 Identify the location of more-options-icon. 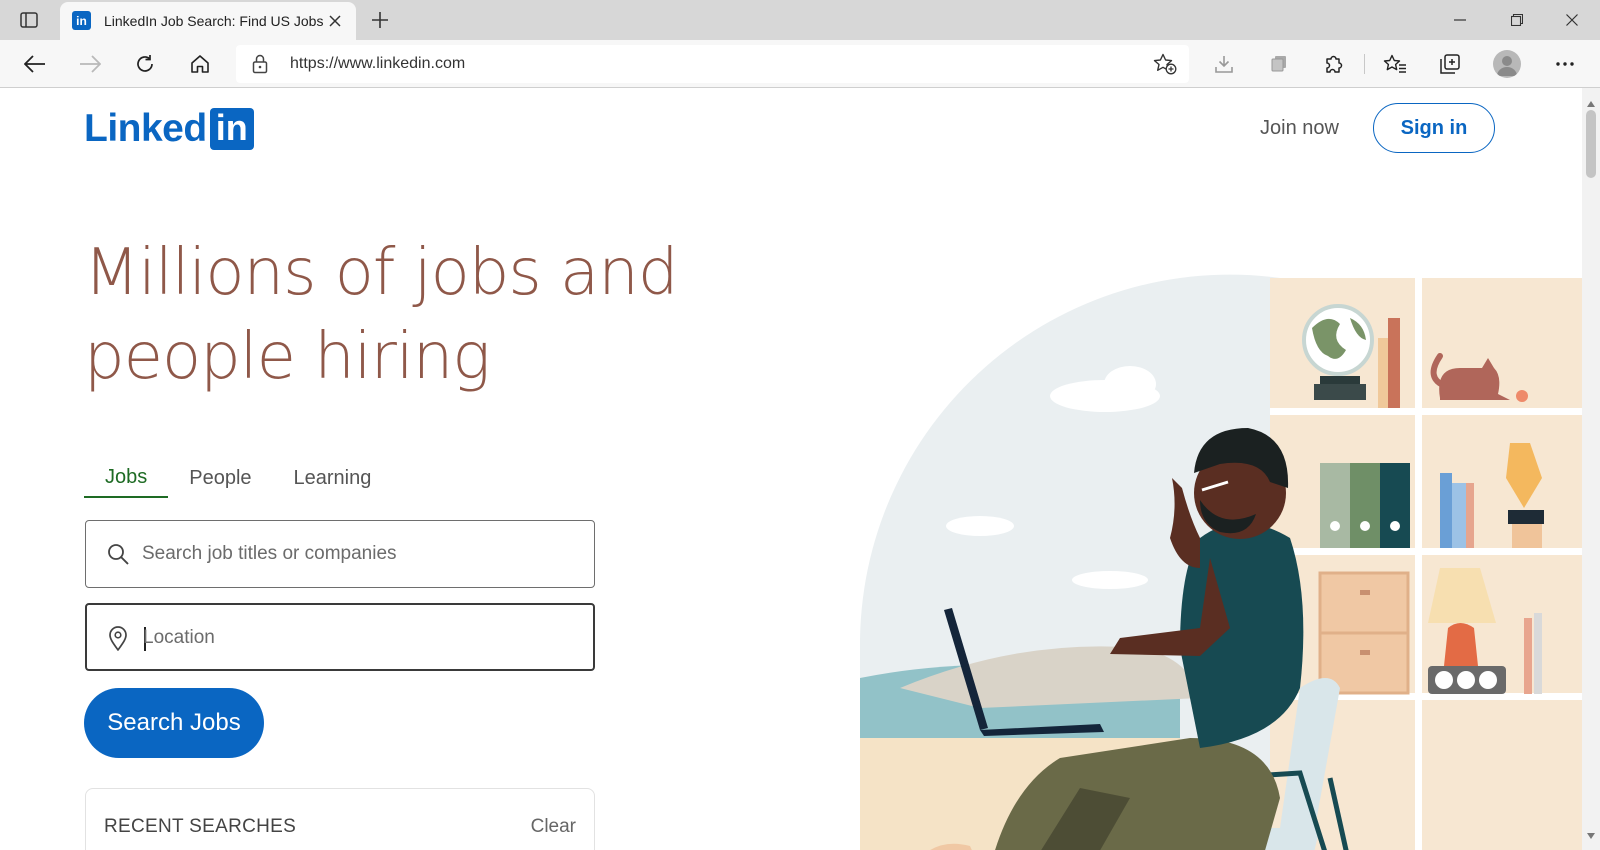
(1565, 64).